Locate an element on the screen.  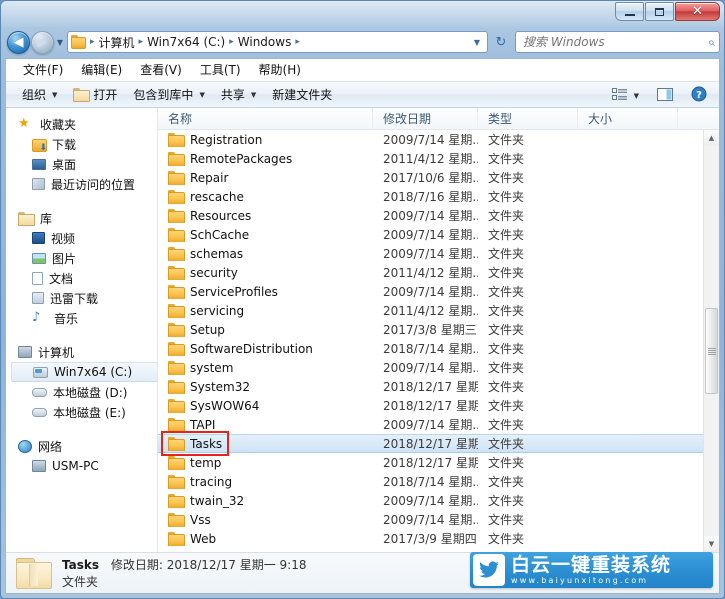
table-row: SchCache 2009/7/14 星期... 文件夹 is located at coordinates (430, 234).